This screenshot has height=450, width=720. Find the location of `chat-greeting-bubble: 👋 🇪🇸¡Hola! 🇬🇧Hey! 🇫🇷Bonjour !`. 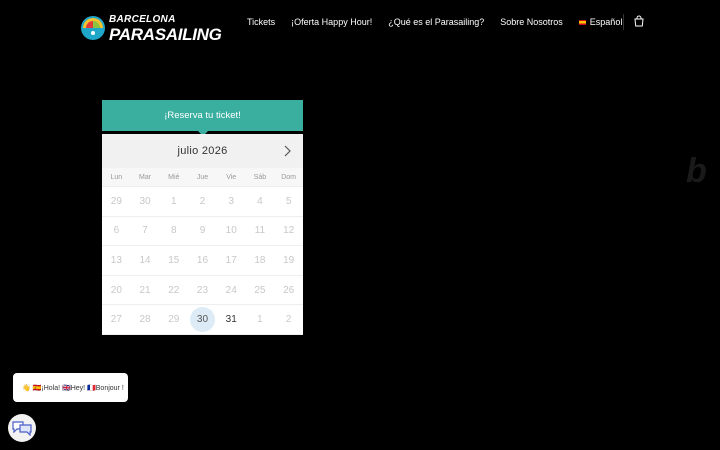

chat-greeting-bubble: 👋 🇪🇸¡Hola! 🇬🇧Hey! 🇫🇷Bonjour ! is located at coordinates (70, 387).